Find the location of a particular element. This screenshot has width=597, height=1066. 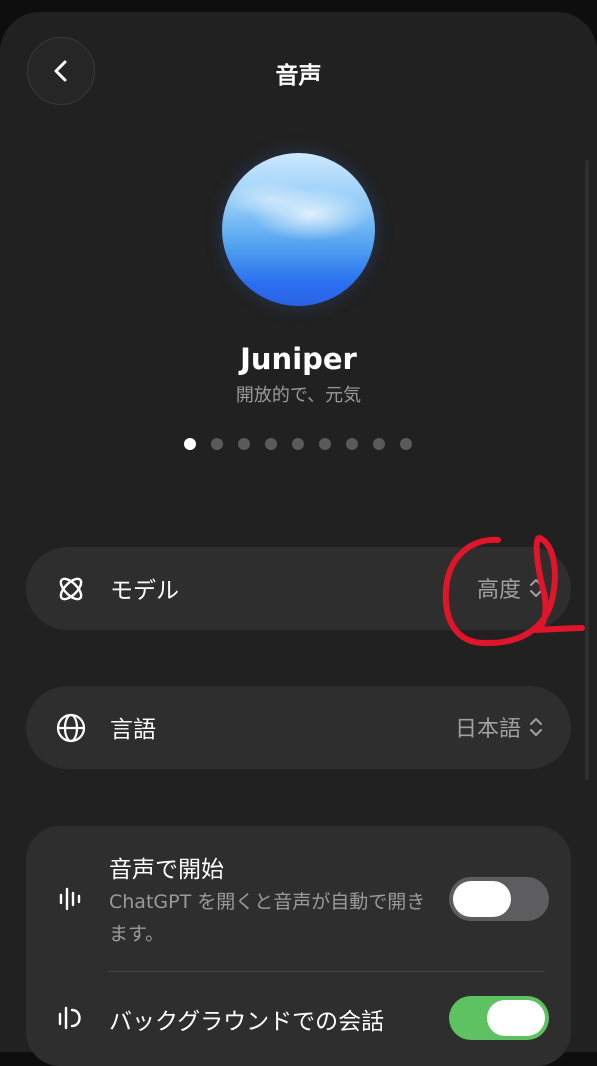

model-label: モデル is located at coordinates (144, 591).